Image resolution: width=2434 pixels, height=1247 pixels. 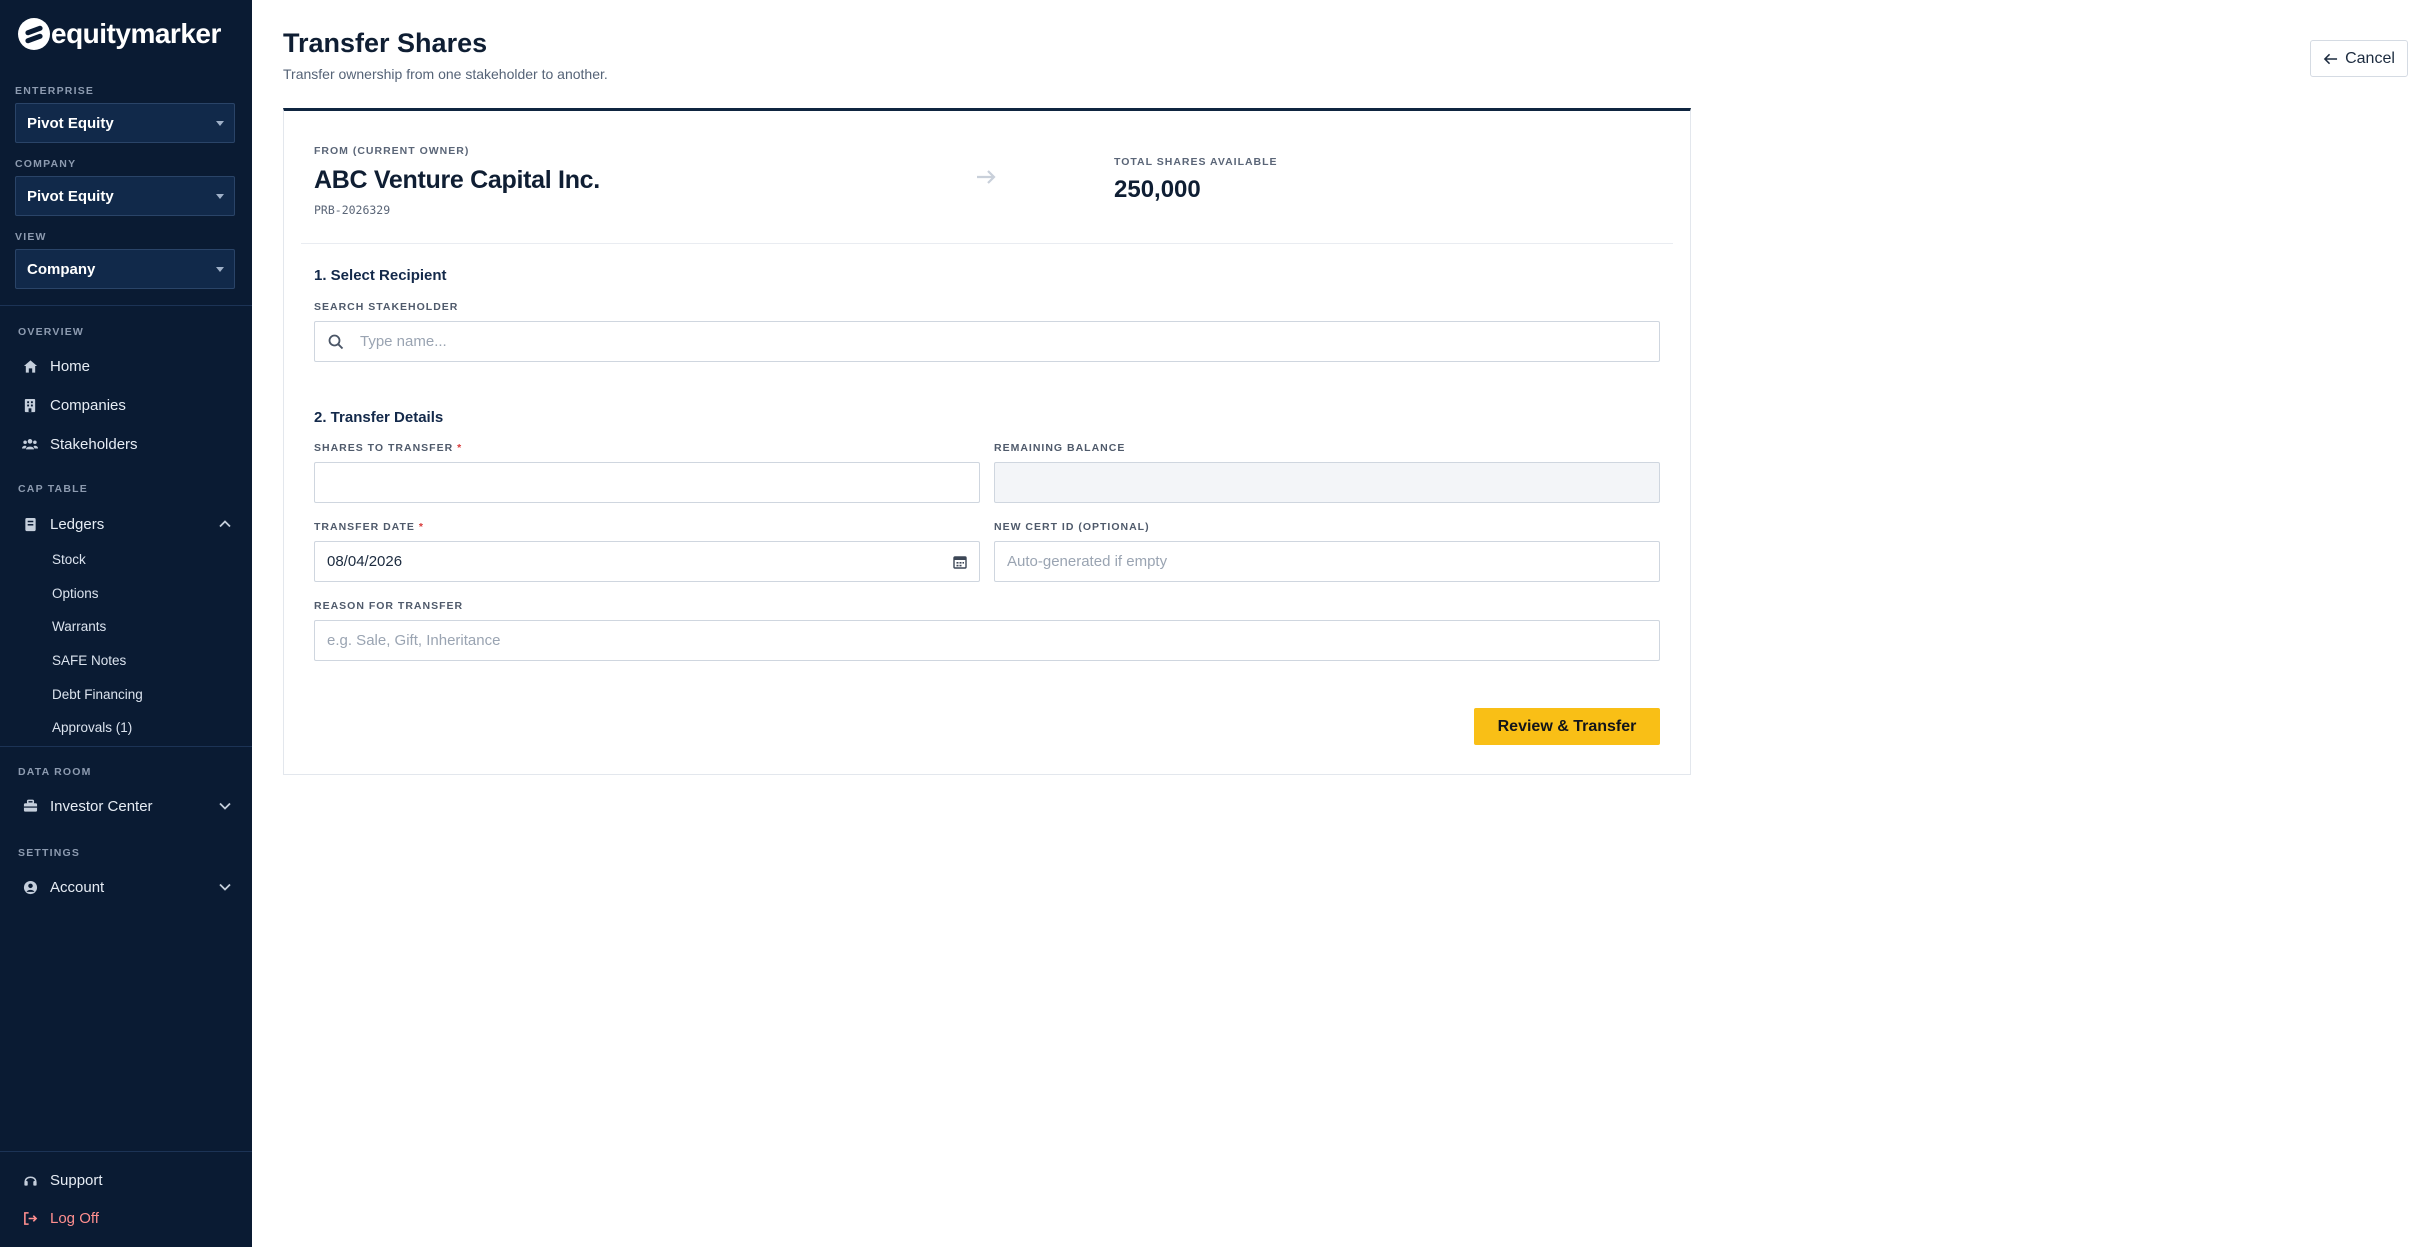 What do you see at coordinates (30, 405) in the screenshot?
I see `building-icon` at bounding box center [30, 405].